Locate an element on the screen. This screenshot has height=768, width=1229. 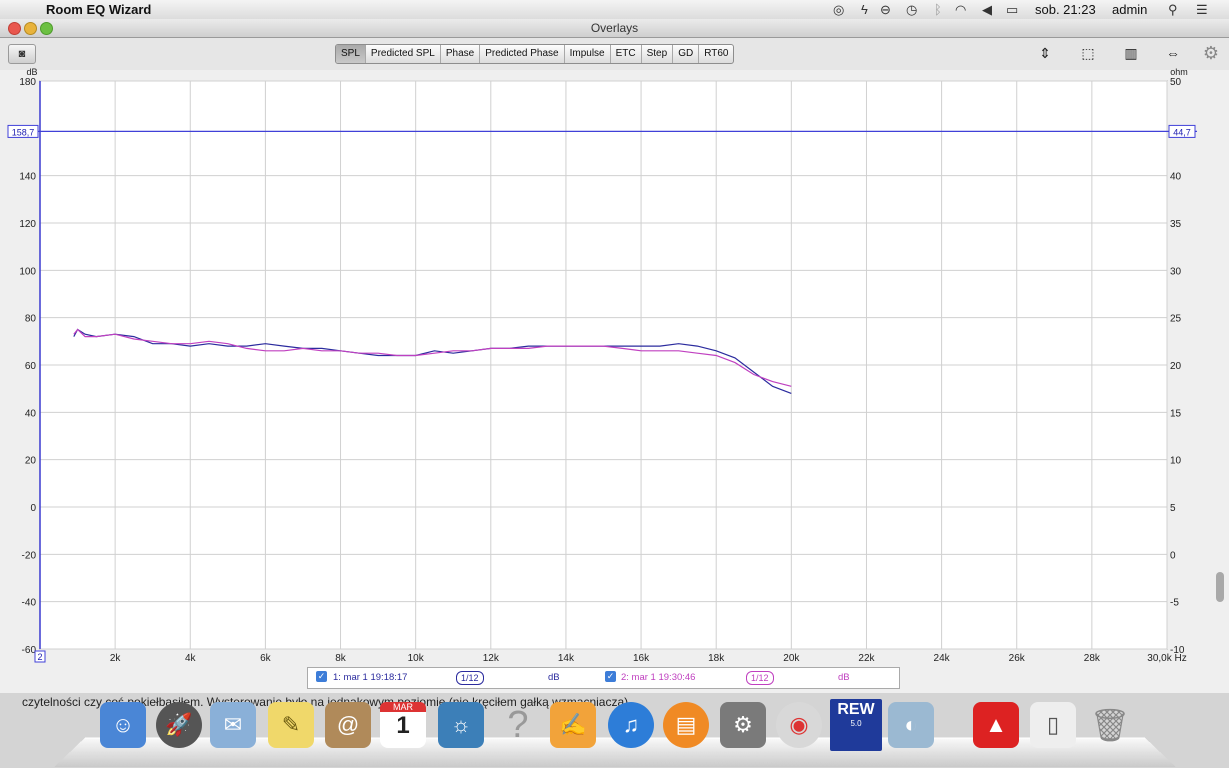
rew-version: 5.0 is located at coordinates (856, 723).